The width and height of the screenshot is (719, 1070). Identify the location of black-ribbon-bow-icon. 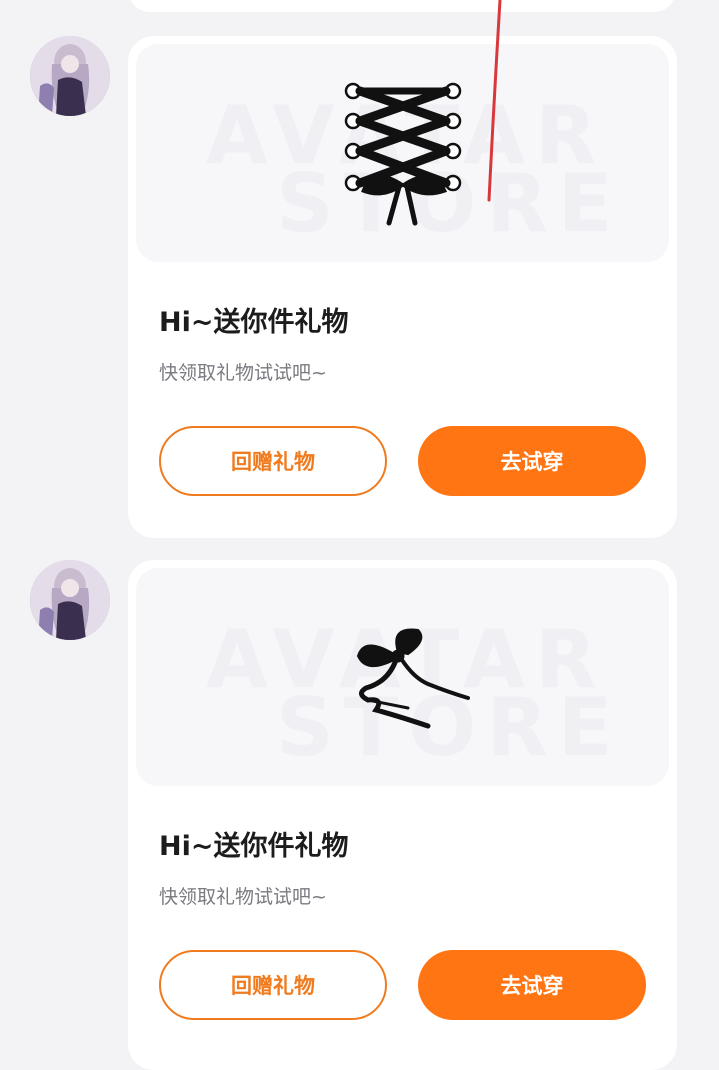
(413, 678).